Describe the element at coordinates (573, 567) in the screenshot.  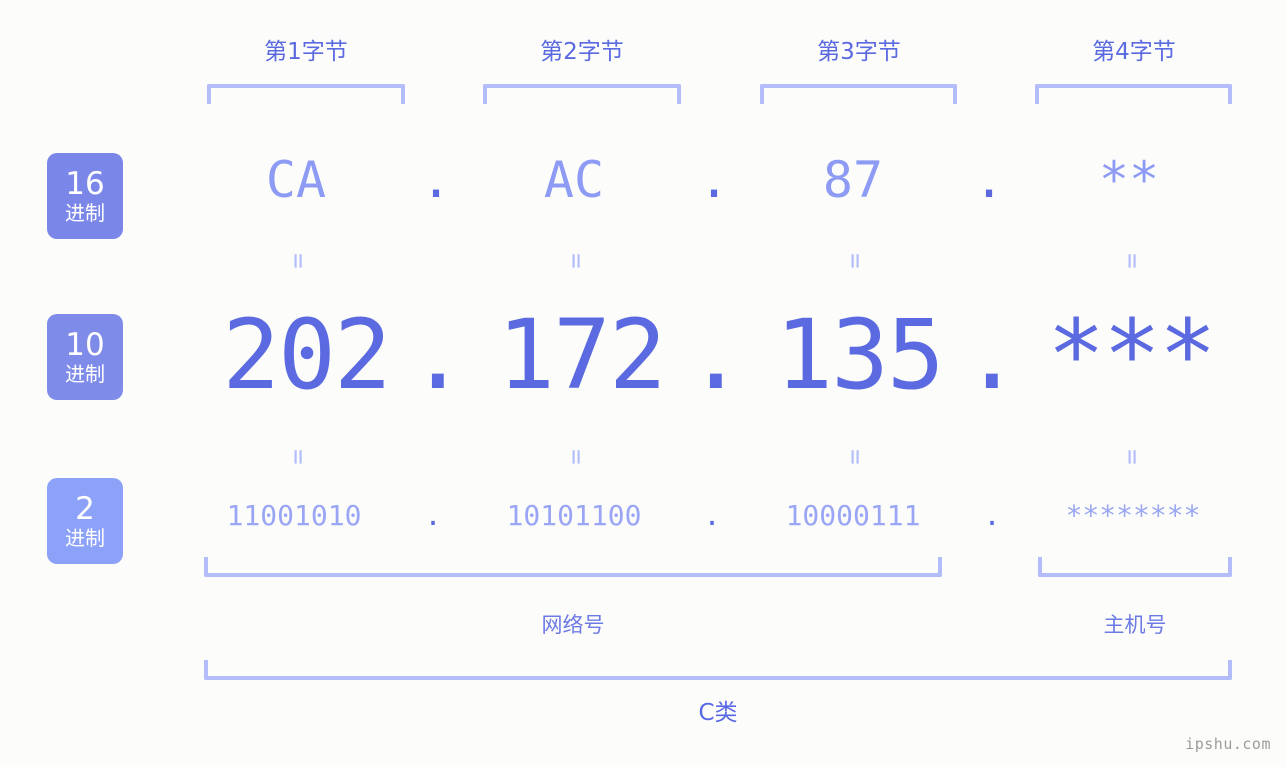
I see `network-portion-bracket` at that location.